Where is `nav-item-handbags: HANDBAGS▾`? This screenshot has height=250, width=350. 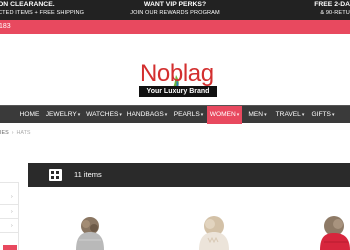 nav-item-handbags: HANDBAGS▾ is located at coordinates (147, 115).